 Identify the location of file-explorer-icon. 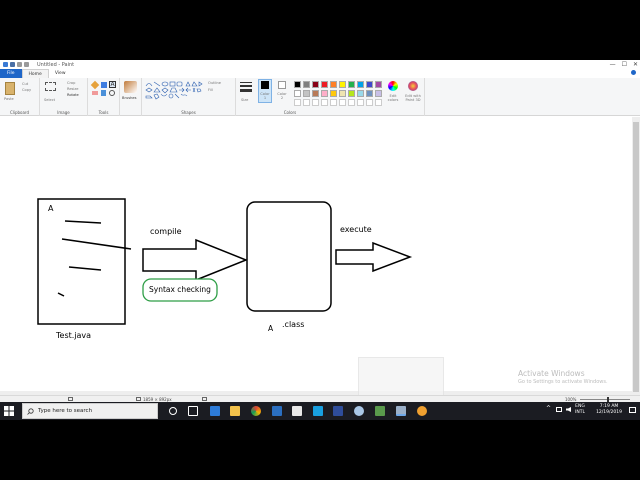
(235, 411).